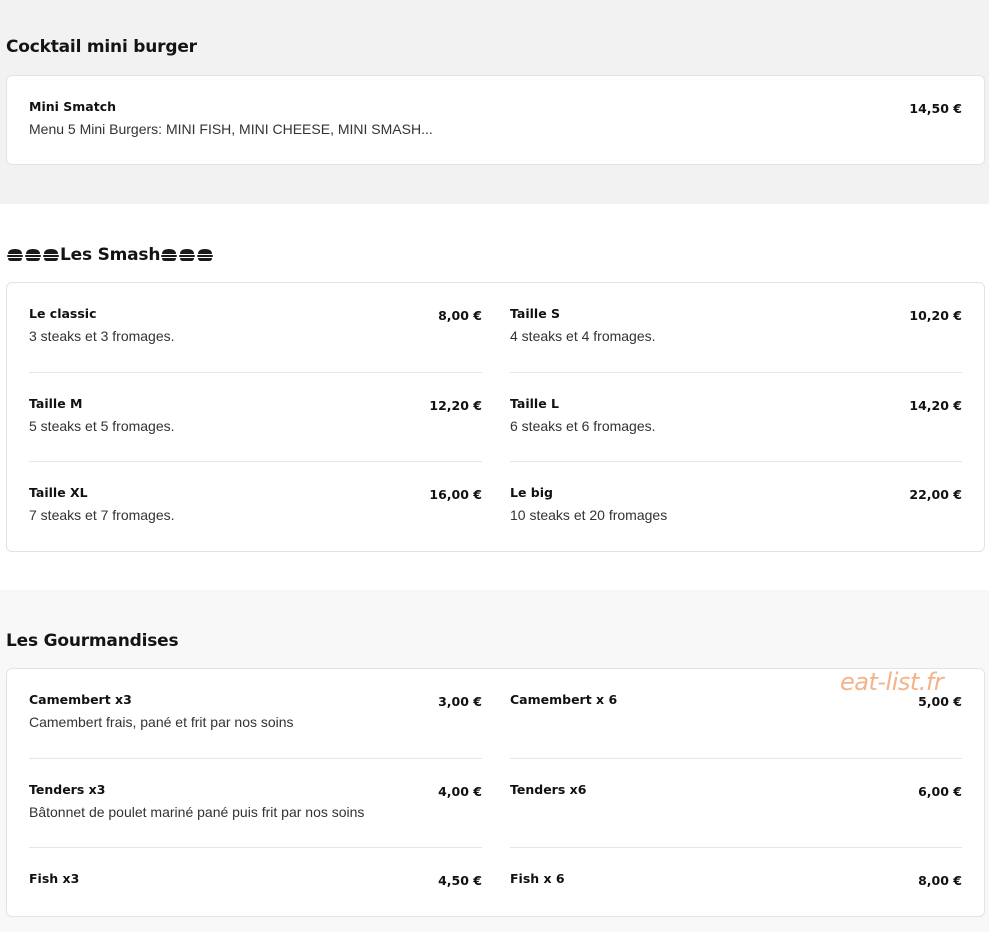 Image resolution: width=989 pixels, height=932 pixels. What do you see at coordinates (58, 492) in the screenshot?
I see `item-name: Taille XL` at bounding box center [58, 492].